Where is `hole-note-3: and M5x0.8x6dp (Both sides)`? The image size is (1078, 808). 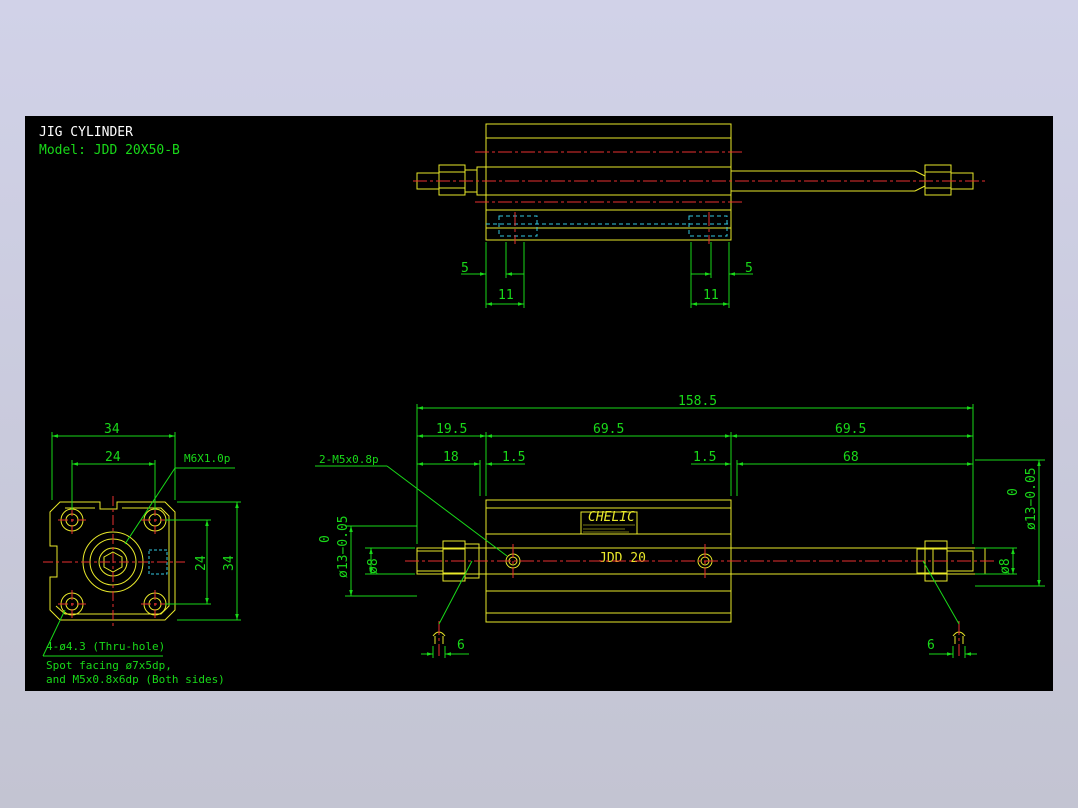 hole-note-3: and M5x0.8x6dp (Both sides) is located at coordinates (135, 679).